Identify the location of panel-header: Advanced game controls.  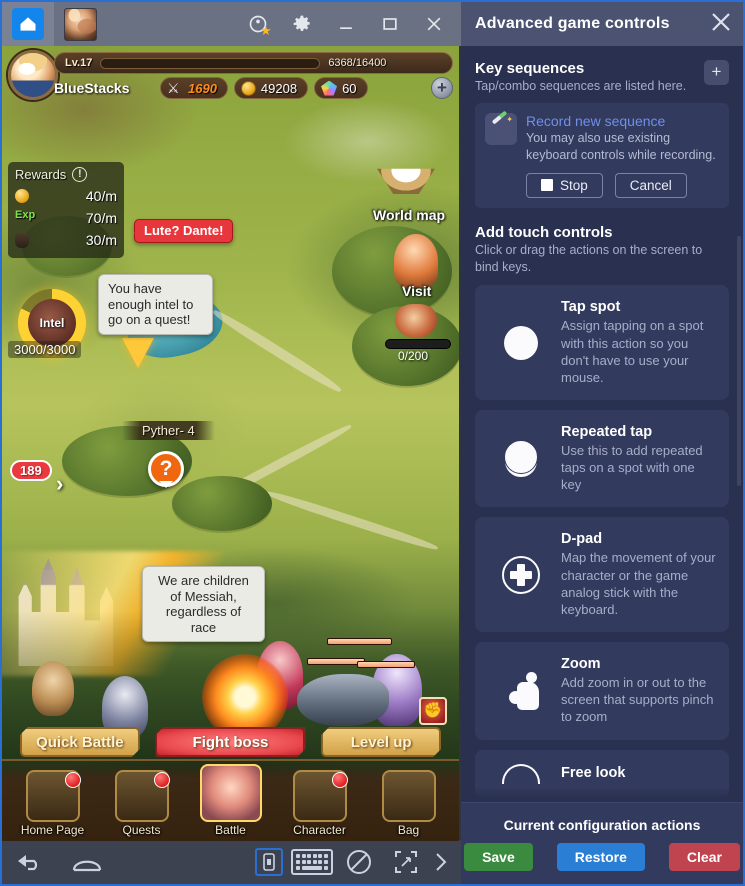
(602, 24).